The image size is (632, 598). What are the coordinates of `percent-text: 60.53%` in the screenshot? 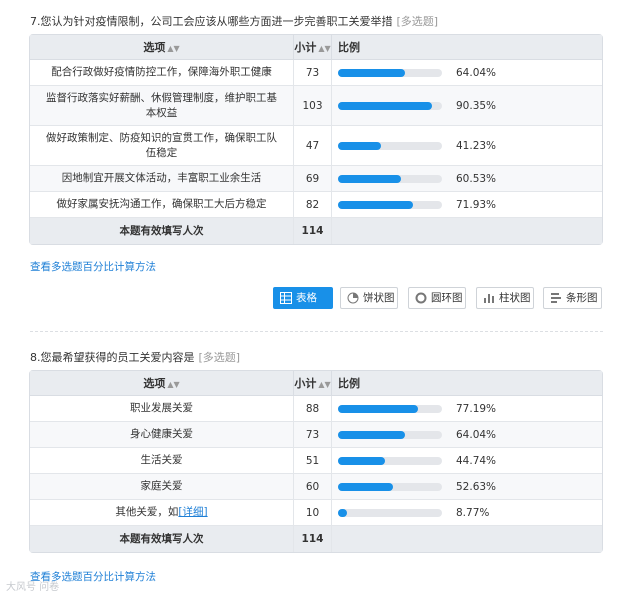 It's located at (476, 178).